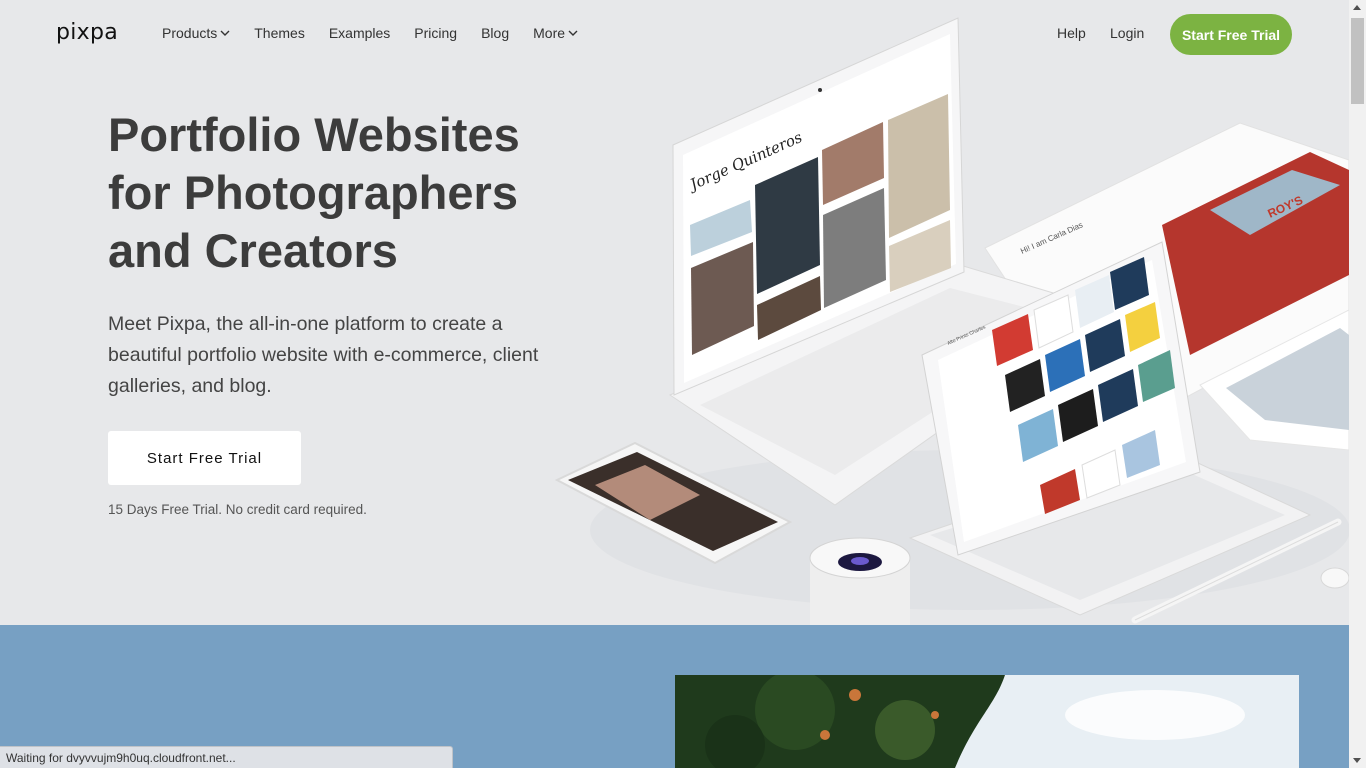 Image resolution: width=1366 pixels, height=768 pixels. I want to click on nav-pricing: Pricing, so click(435, 33).